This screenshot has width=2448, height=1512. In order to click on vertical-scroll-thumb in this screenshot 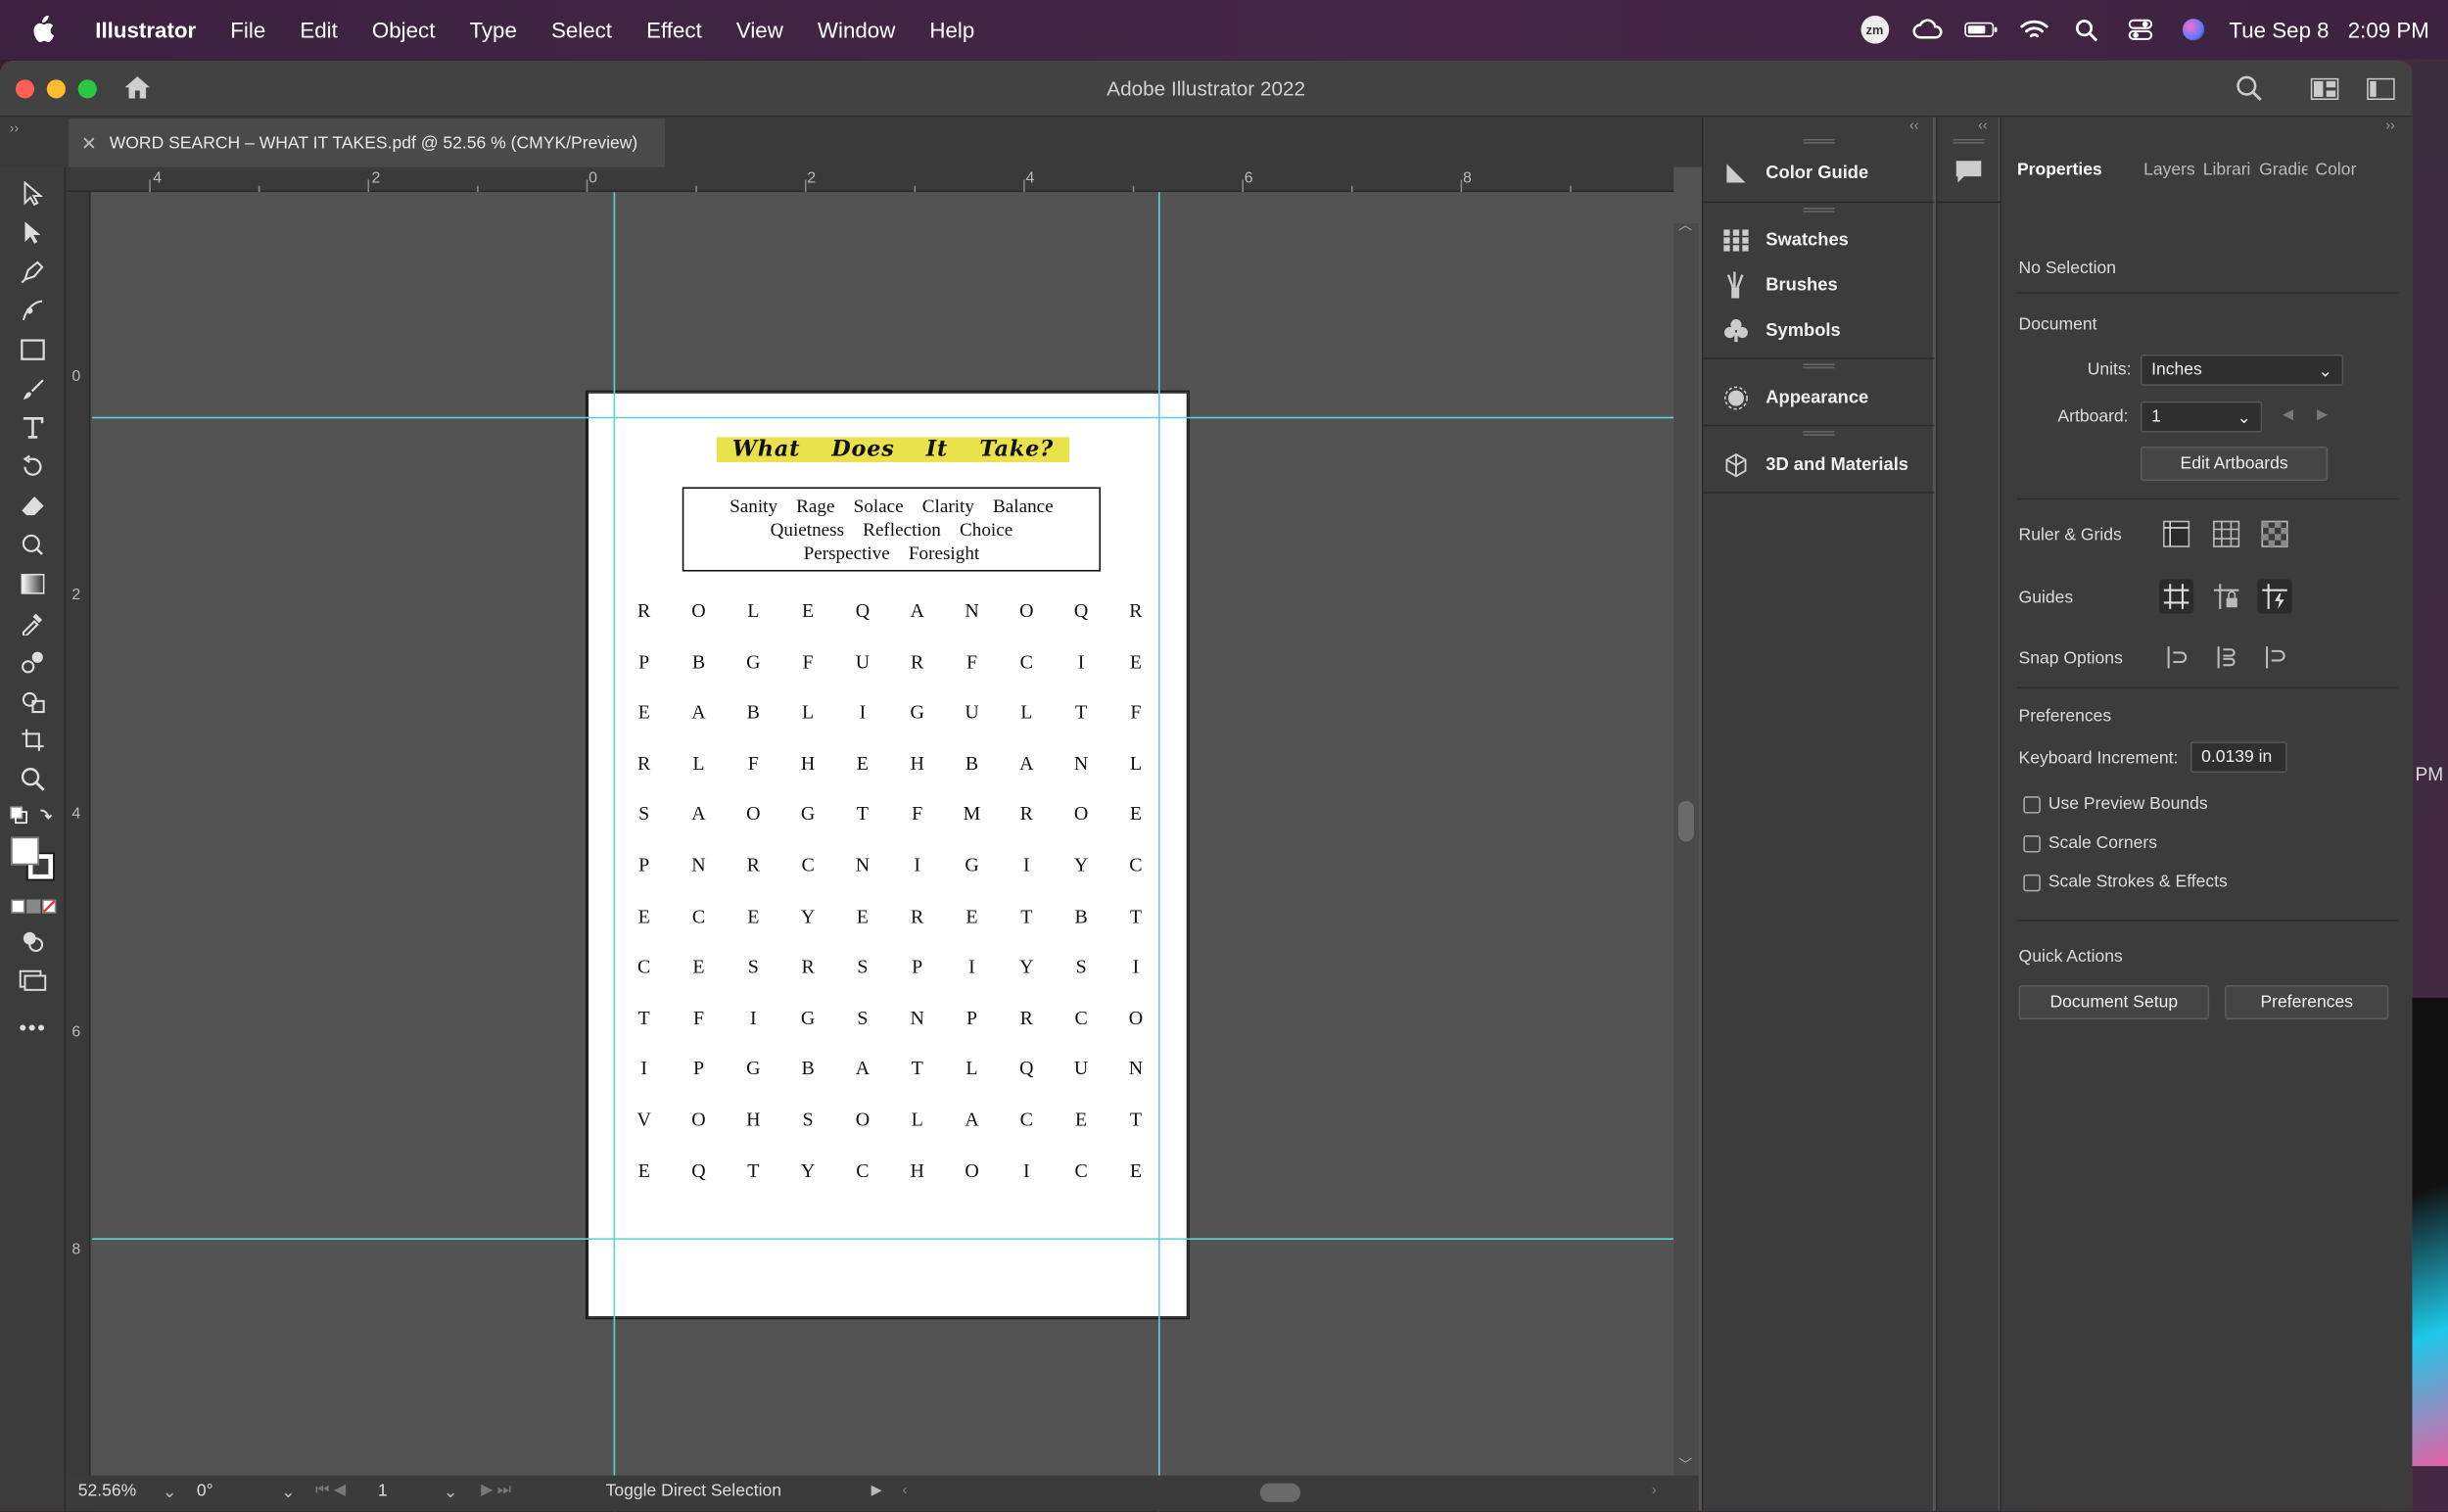, I will do `click(1685, 821)`.